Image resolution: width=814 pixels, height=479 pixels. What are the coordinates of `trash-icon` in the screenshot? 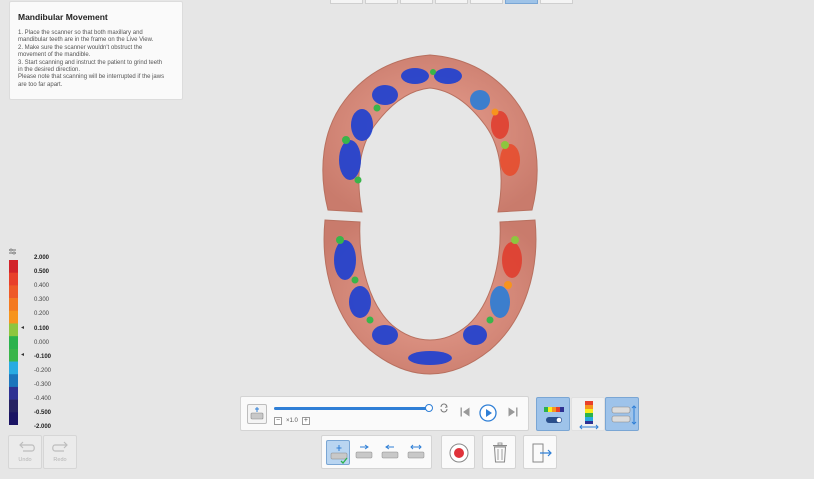 It's located at (500, 452).